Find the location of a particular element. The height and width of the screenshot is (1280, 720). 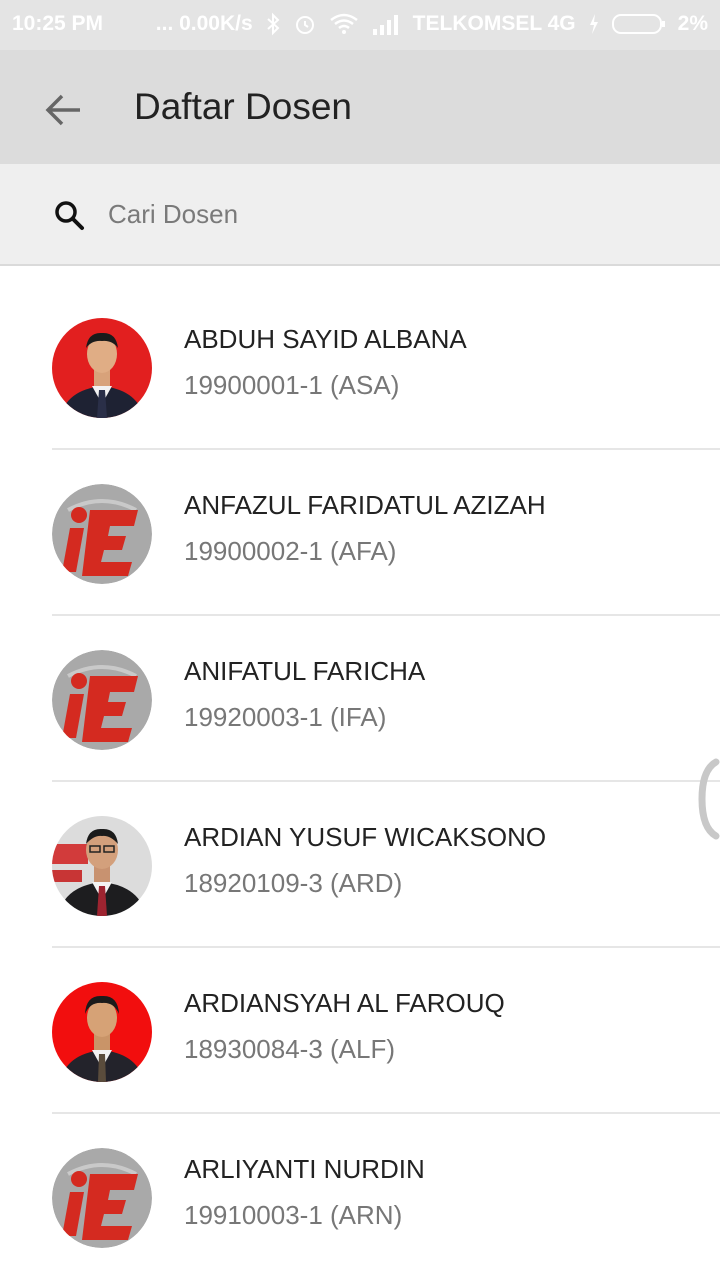

page-title: Daftar Dosen is located at coordinates (243, 106).